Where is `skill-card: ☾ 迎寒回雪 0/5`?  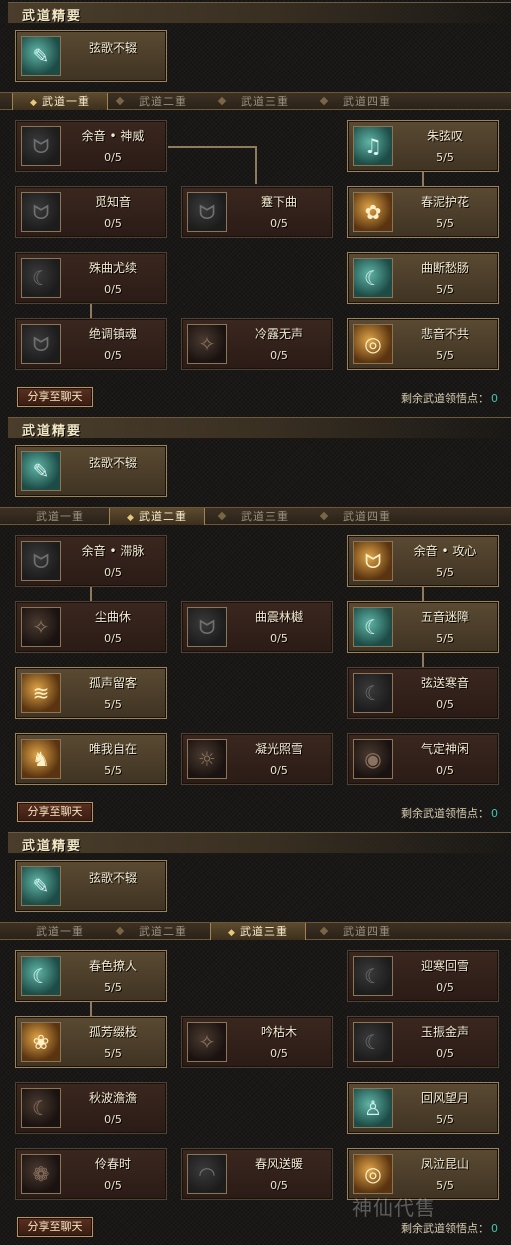 skill-card: ☾ 迎寒回雪 0/5 is located at coordinates (423, 976).